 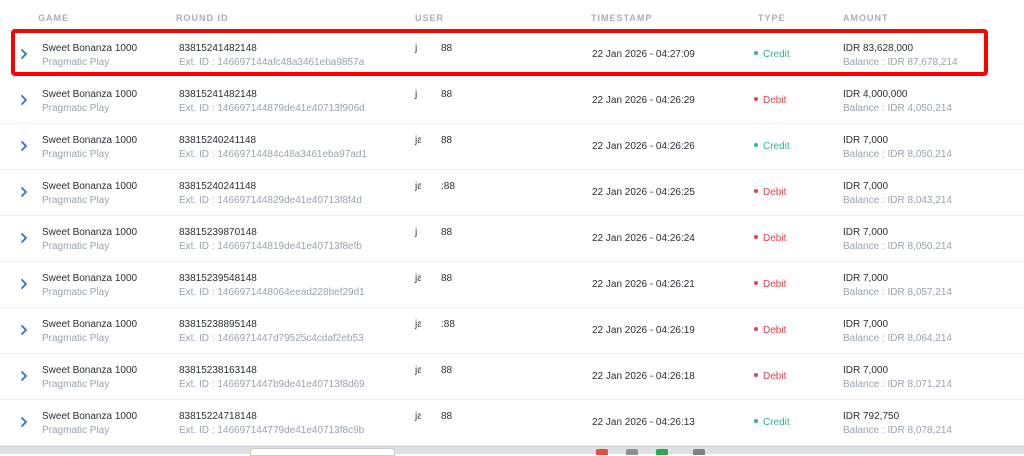 I want to click on column-header-amount: AMOUNT, so click(x=866, y=18).